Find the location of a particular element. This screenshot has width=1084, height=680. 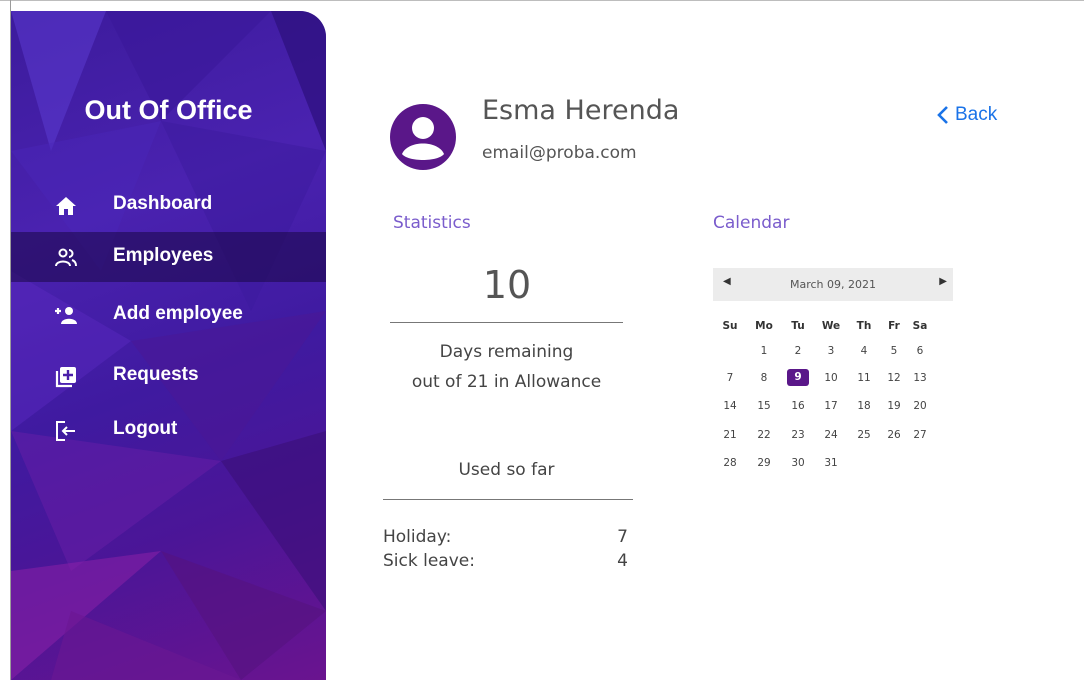

weekday-label: We is located at coordinates (831, 326).